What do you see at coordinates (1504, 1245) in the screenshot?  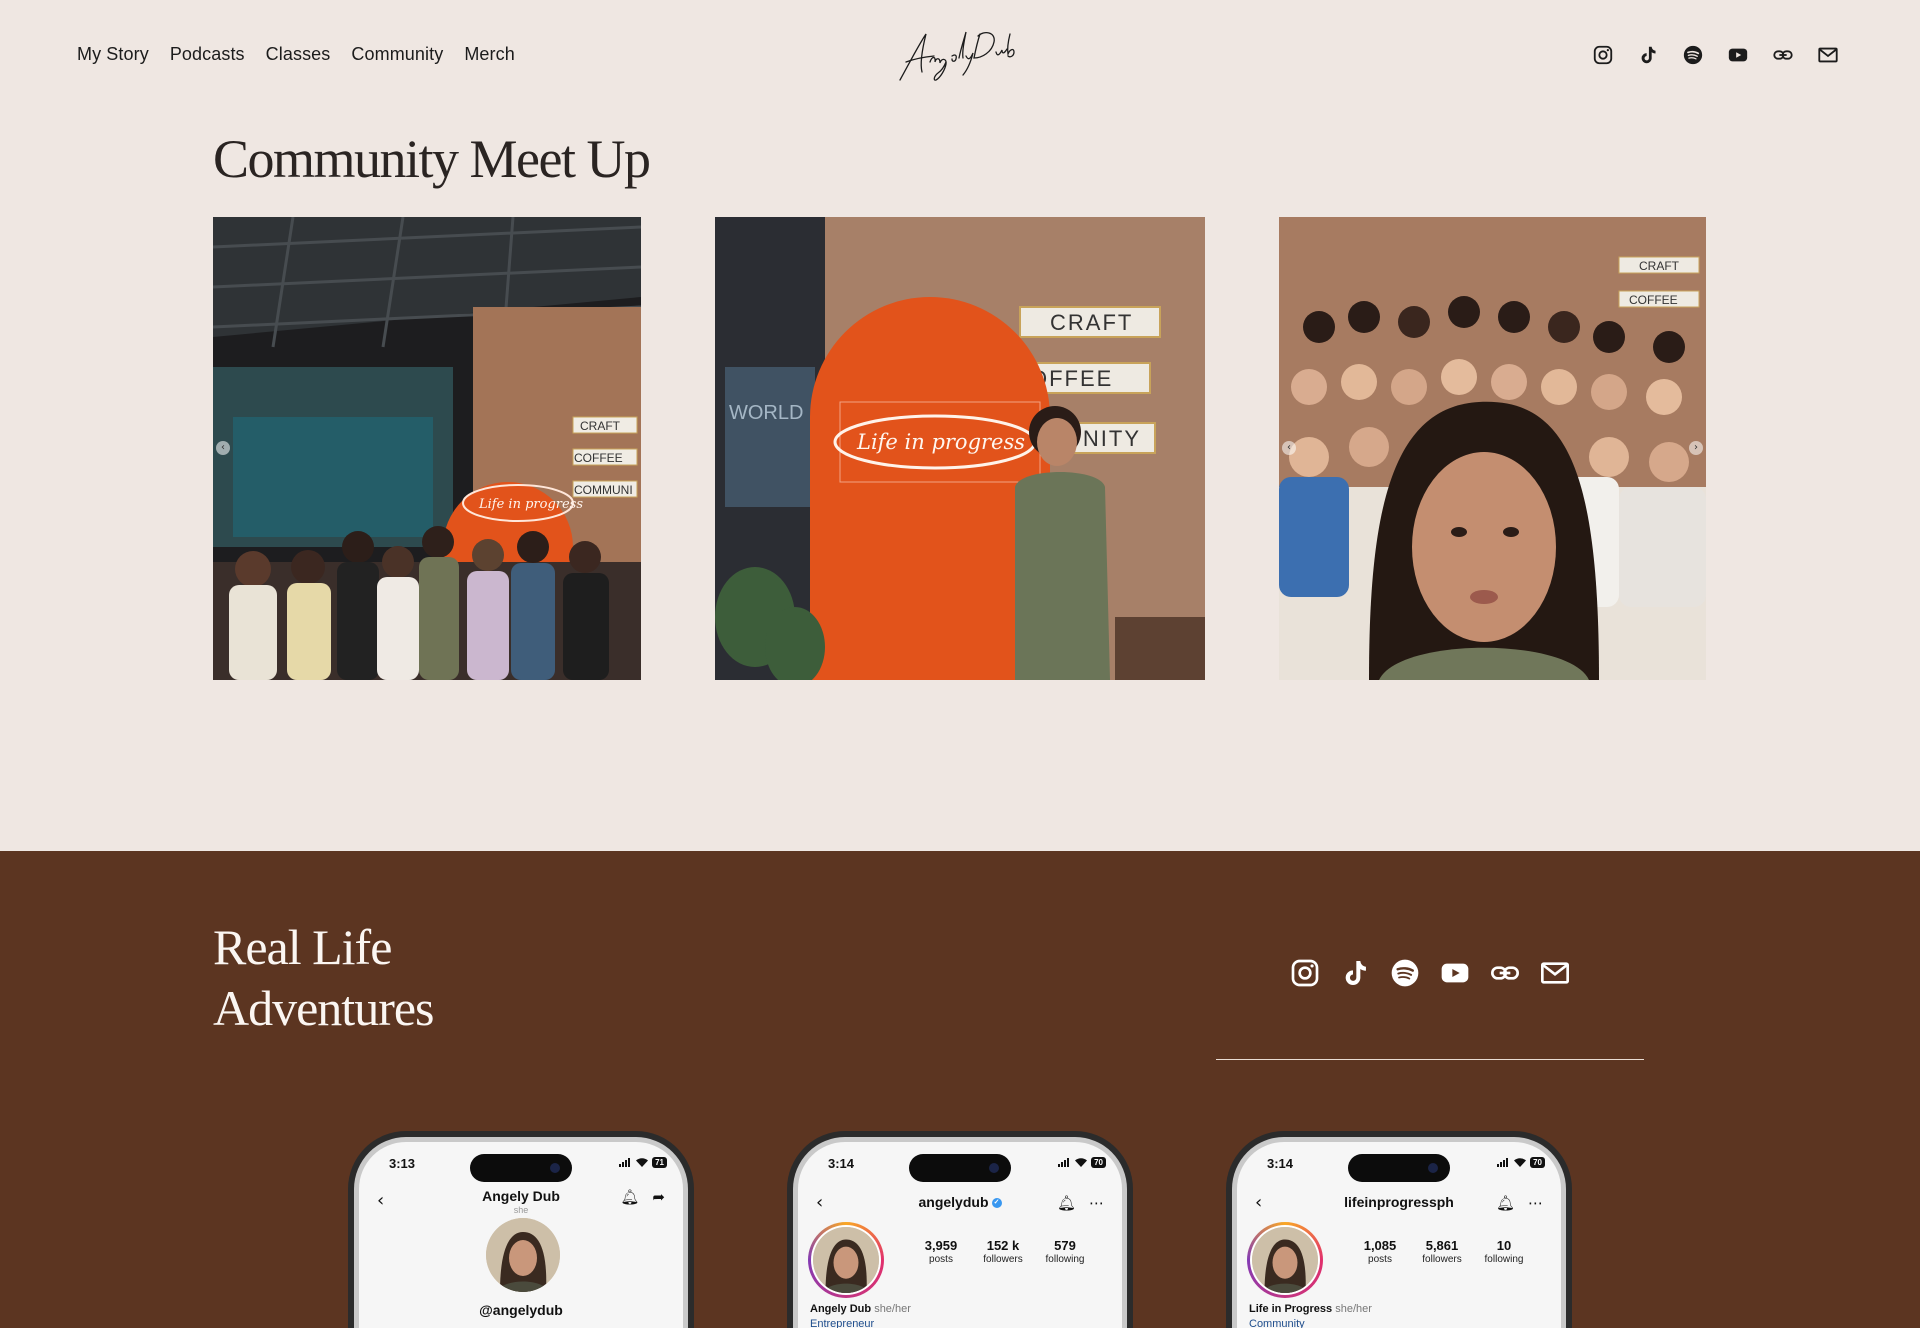 I see `following-count: 10` at bounding box center [1504, 1245].